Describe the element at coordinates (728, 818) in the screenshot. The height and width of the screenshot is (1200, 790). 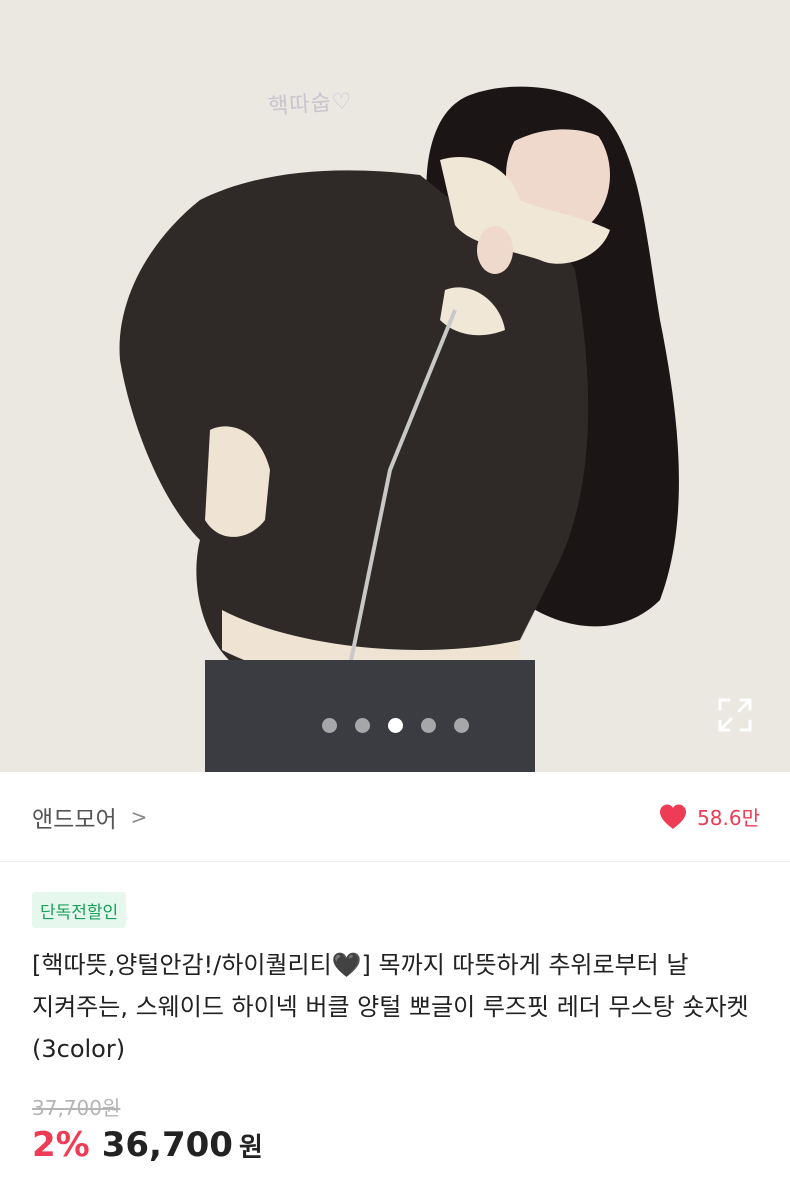
I see `likes-count: 58.6만` at that location.